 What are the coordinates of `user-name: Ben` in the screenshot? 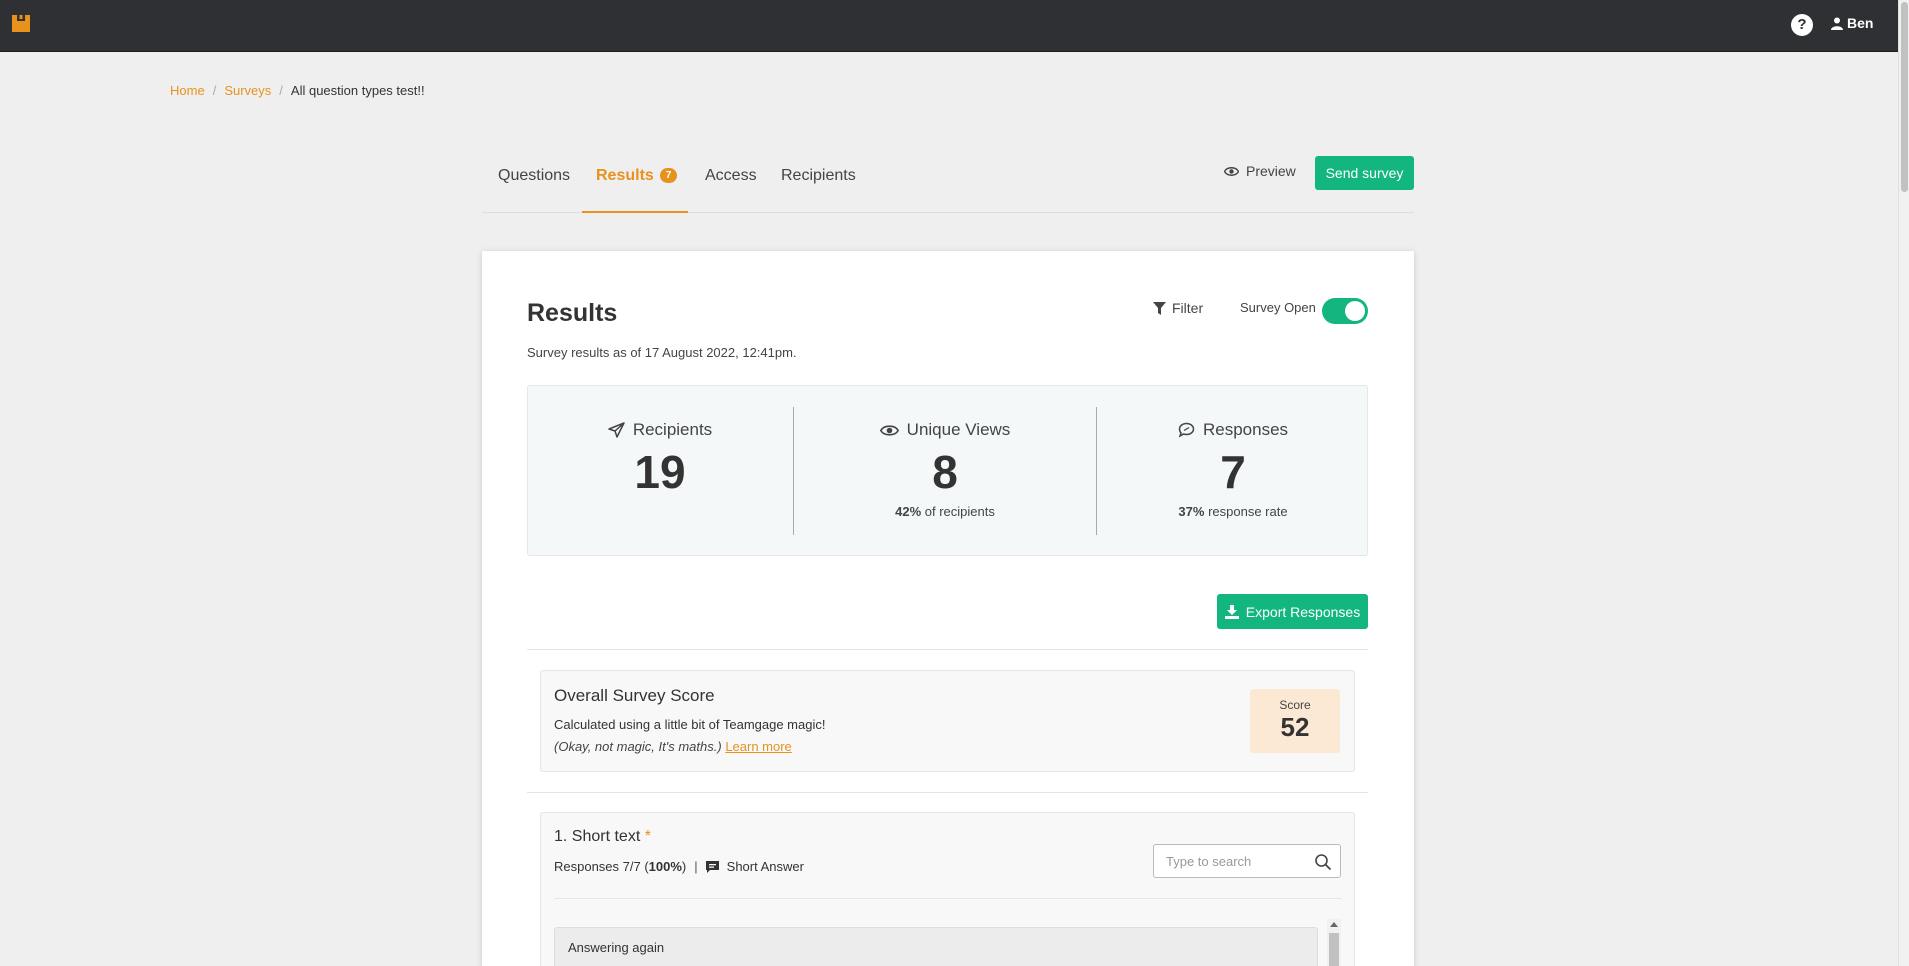 It's located at (1860, 23).